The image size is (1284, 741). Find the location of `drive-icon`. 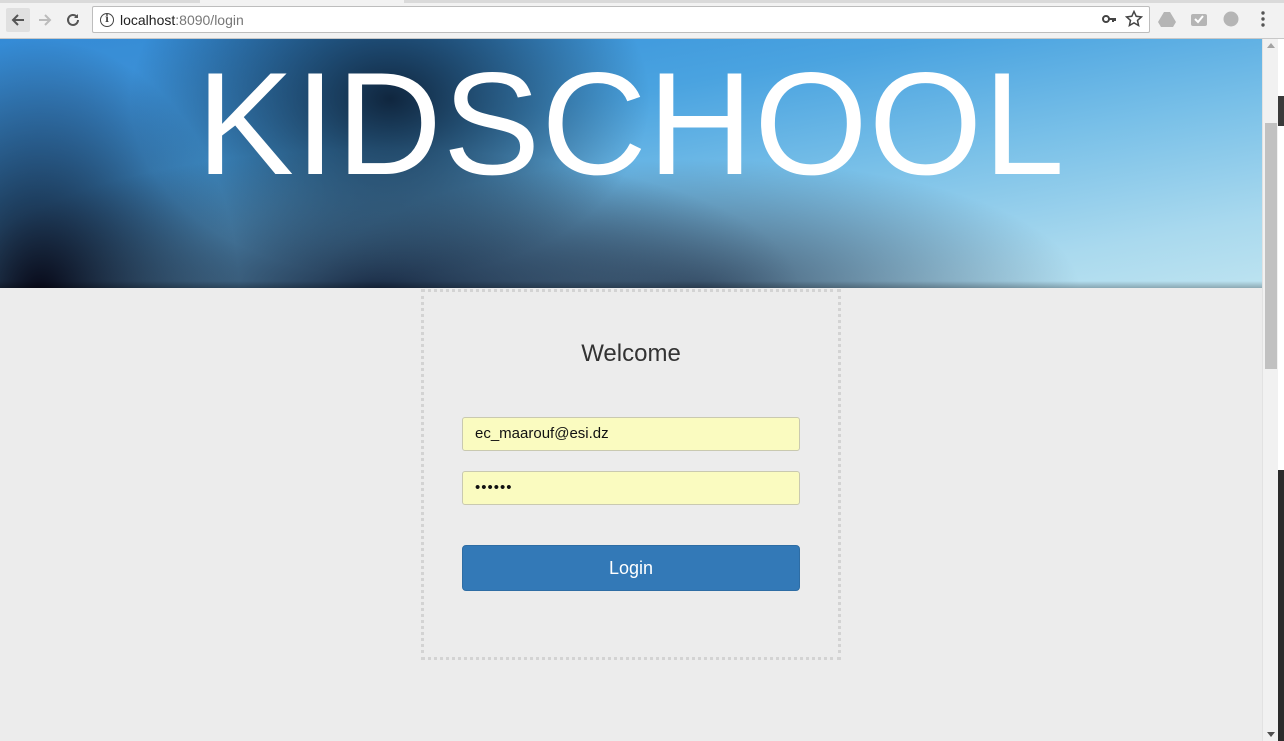

drive-icon is located at coordinates (1167, 19).